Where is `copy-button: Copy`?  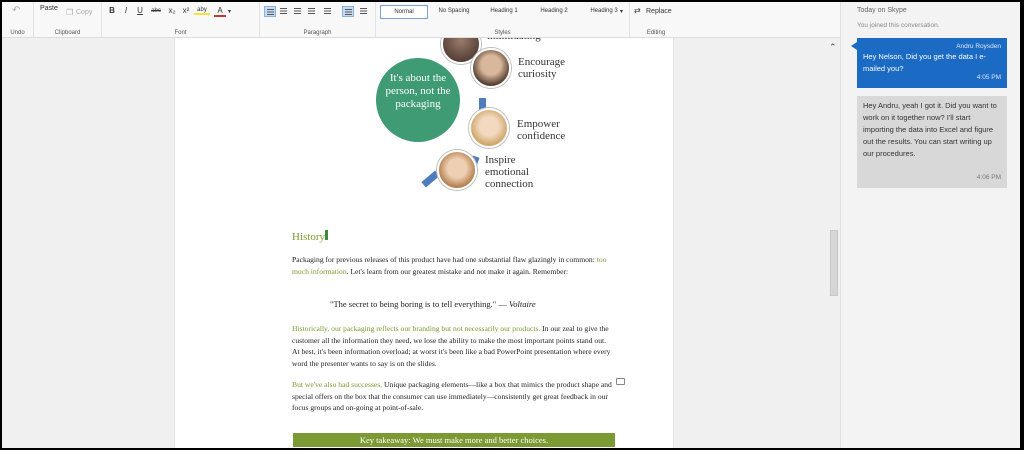
copy-button: Copy is located at coordinates (84, 12).